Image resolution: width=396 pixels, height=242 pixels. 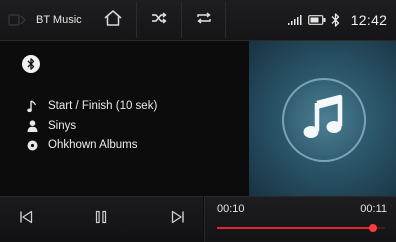 What do you see at coordinates (296, 20) in the screenshot?
I see `signal-strength-icon` at bounding box center [296, 20].